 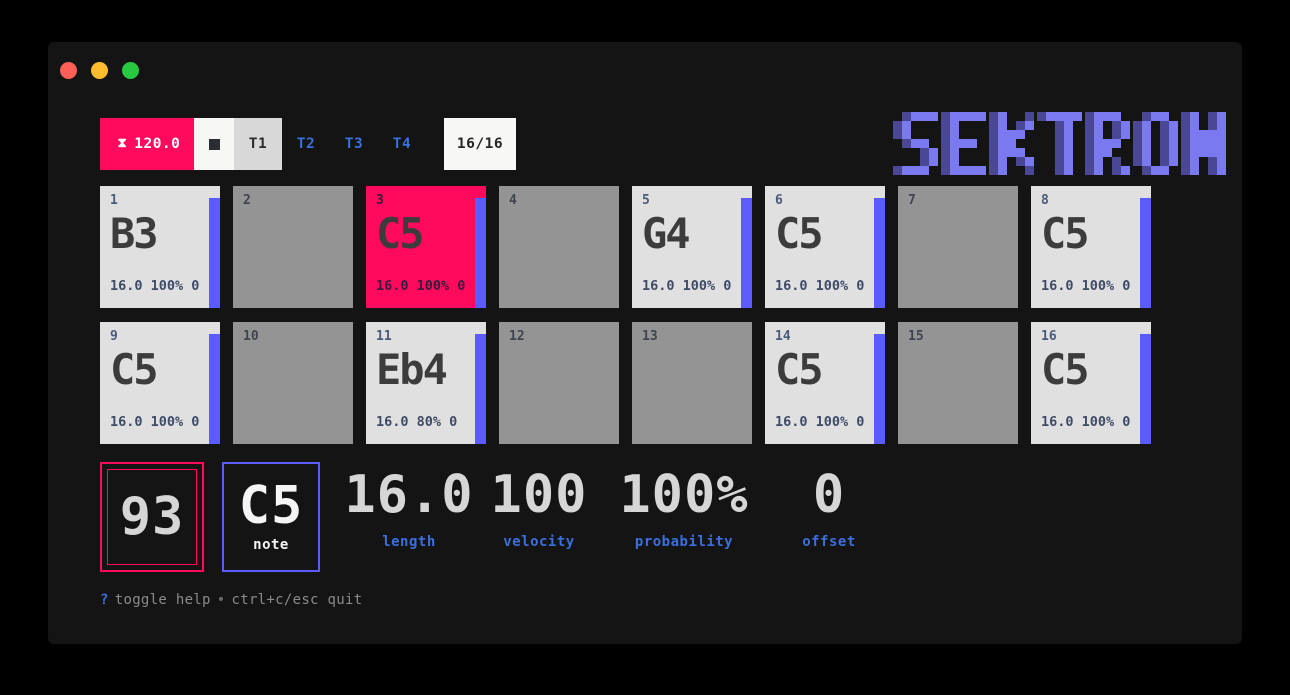 I want to click on help-text: toggle help, so click(x=163, y=600).